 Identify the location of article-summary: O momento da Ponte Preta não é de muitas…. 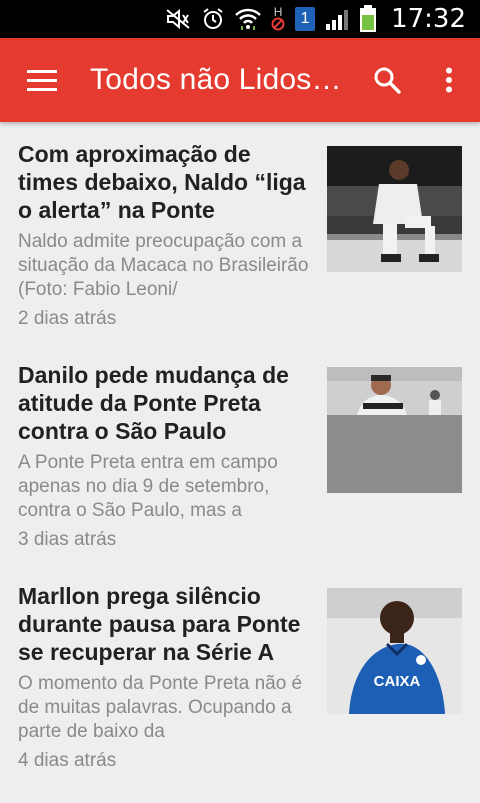
(160, 707).